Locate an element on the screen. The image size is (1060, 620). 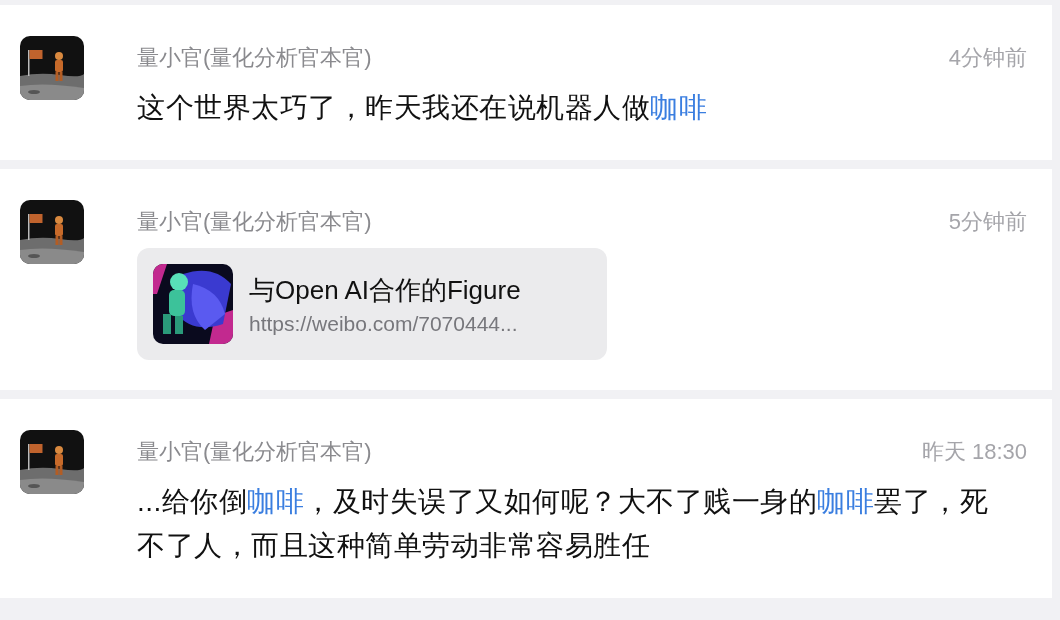
post-text: 这个世界太巧了，昨天我还在说机器人做咖啡 is located at coordinates (422, 108).